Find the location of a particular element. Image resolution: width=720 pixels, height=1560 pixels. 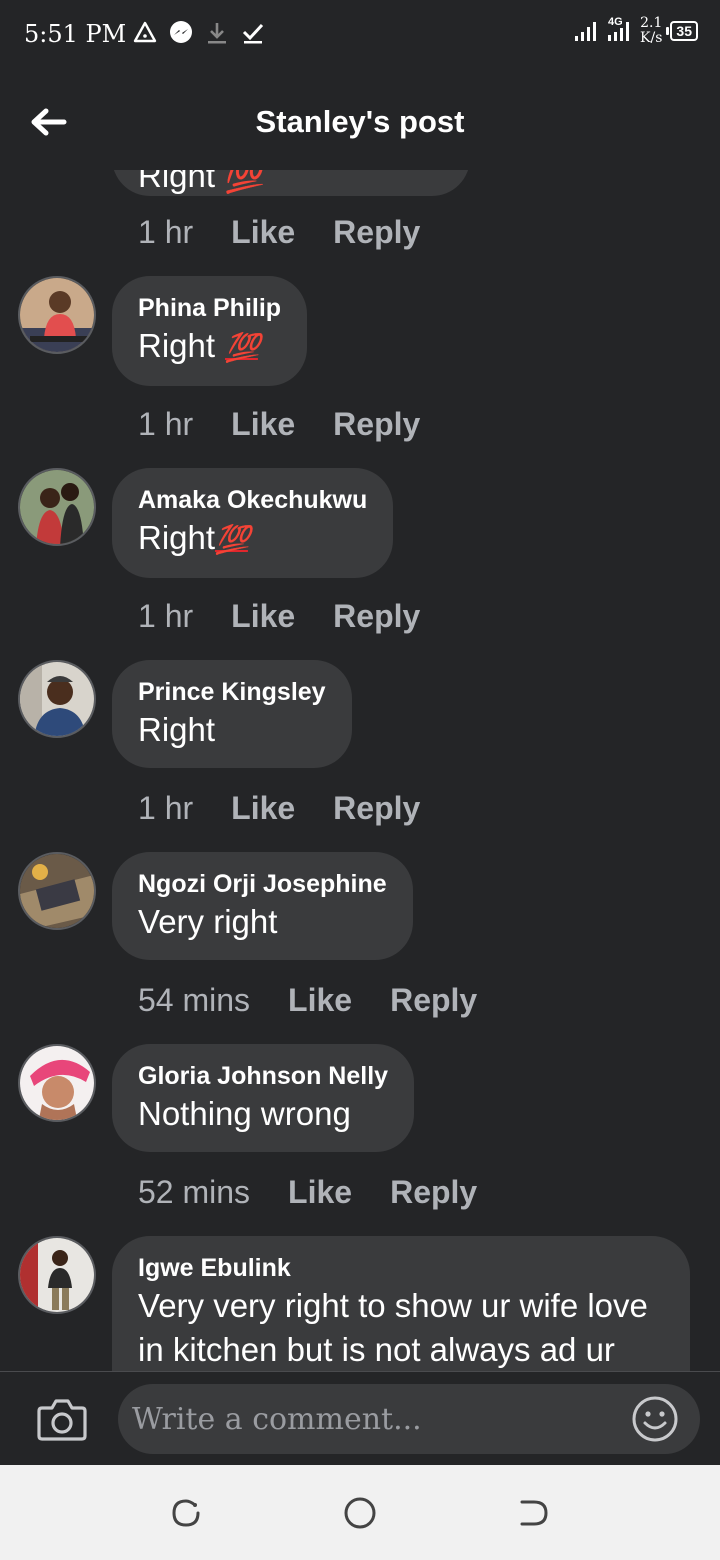

system-nav-bar is located at coordinates (360, 1512).